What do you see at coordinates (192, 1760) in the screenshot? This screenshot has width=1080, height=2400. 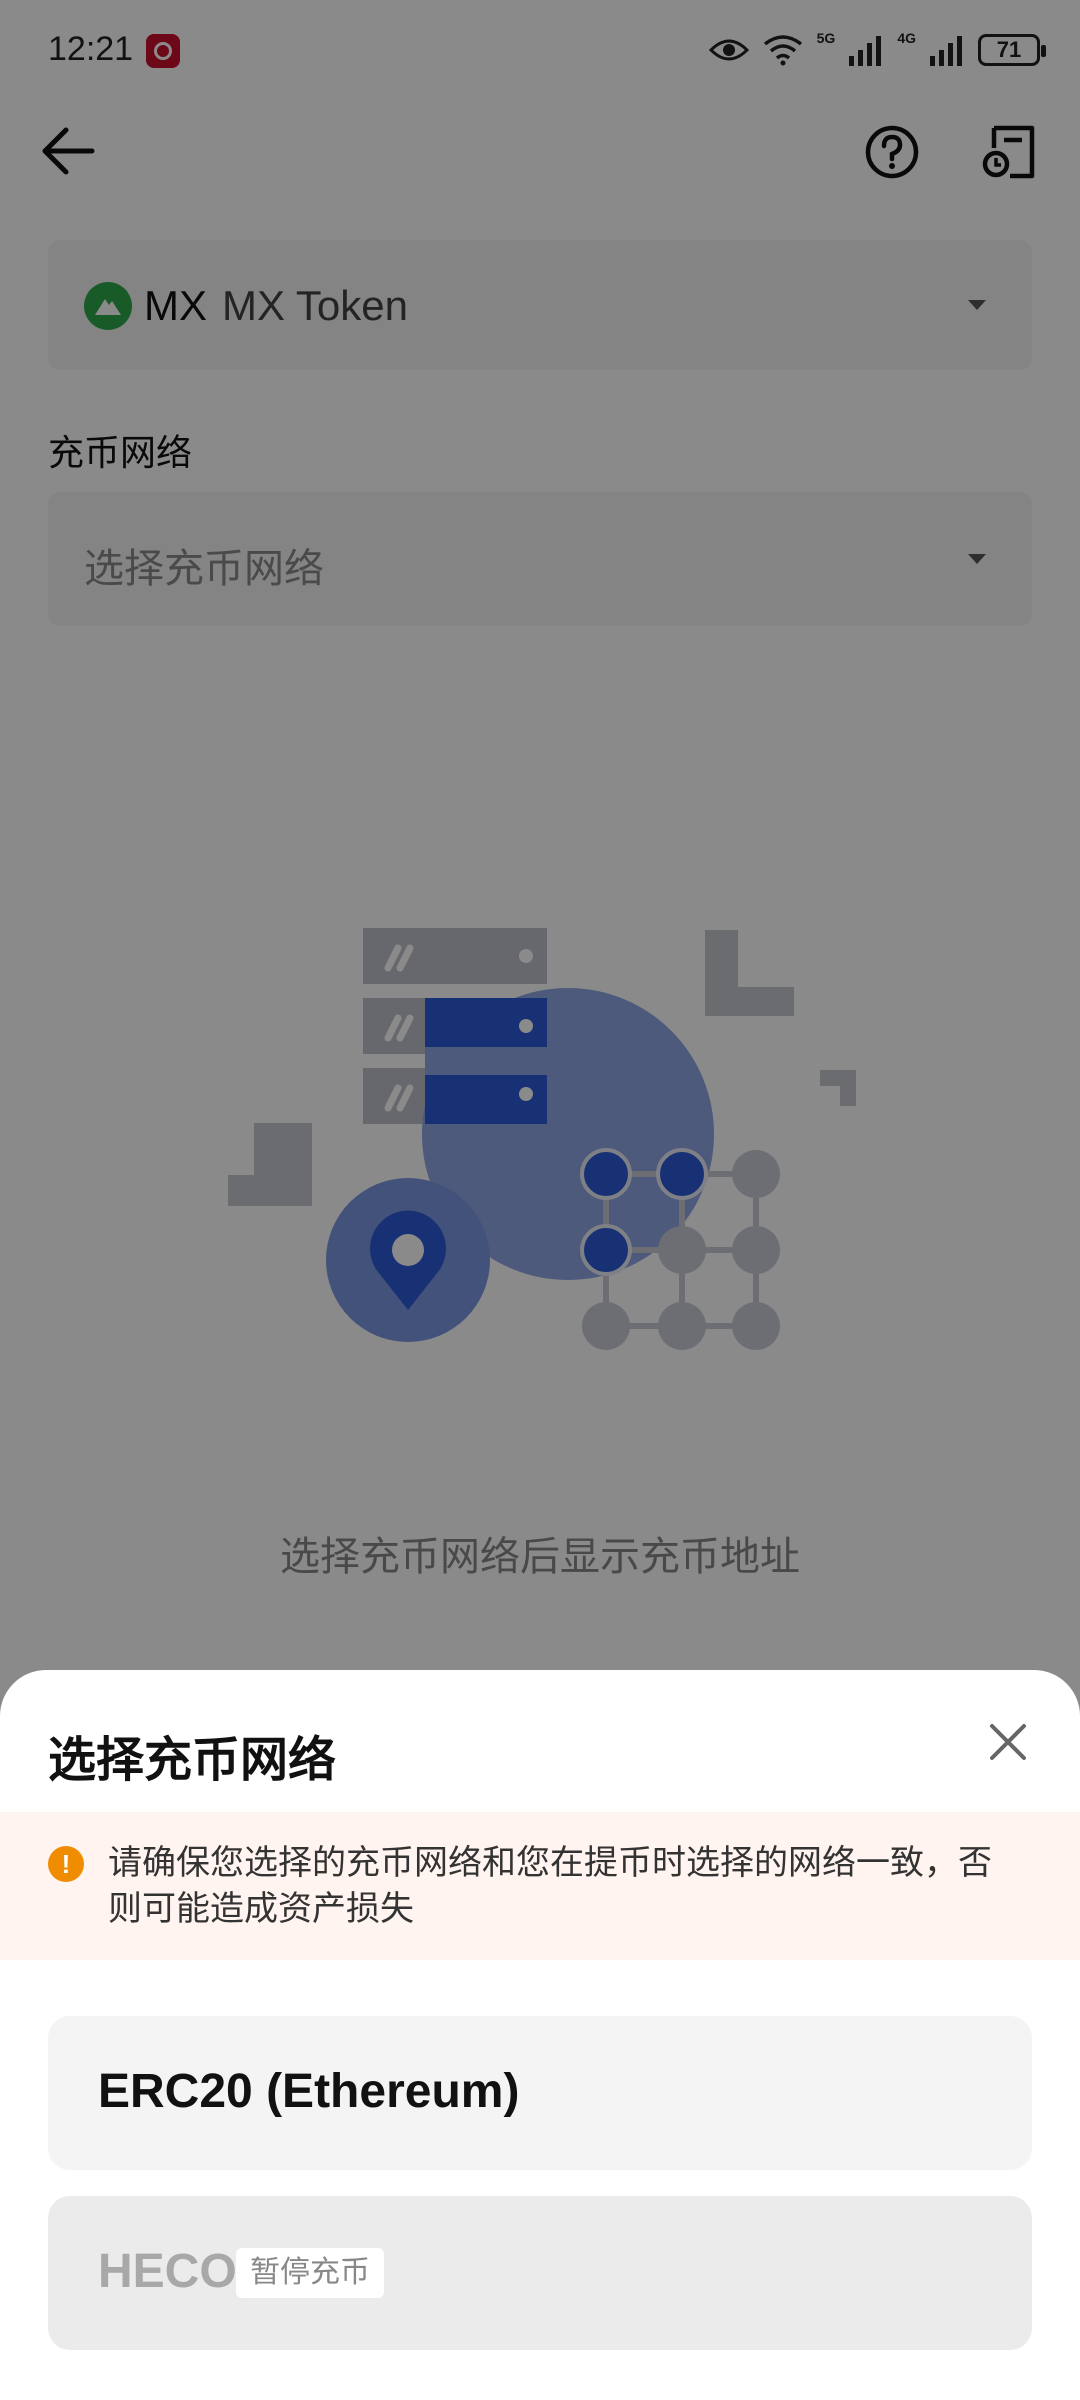 I see `sheet-title: 选择充币网络` at bounding box center [192, 1760].